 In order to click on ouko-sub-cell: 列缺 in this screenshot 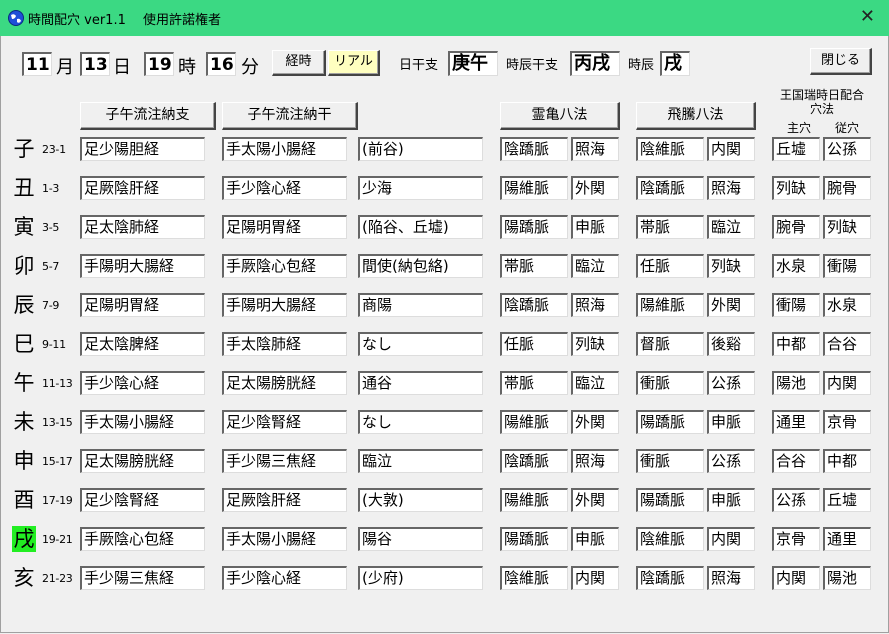, I will do `click(847, 227)`.